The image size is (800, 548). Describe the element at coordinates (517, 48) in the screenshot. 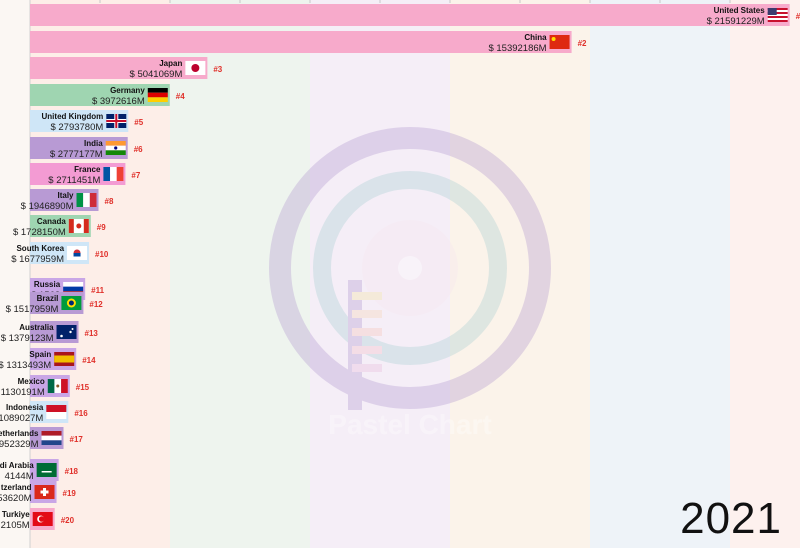

I see `value-label: $ 15392186M` at that location.